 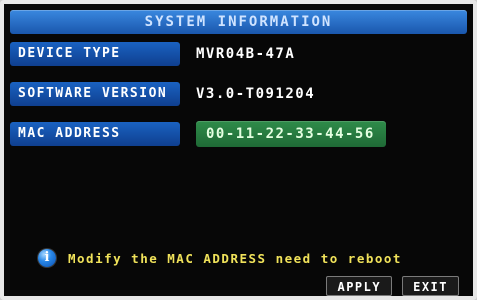 I want to click on software-version-value: V3.0-T091204, so click(x=256, y=94).